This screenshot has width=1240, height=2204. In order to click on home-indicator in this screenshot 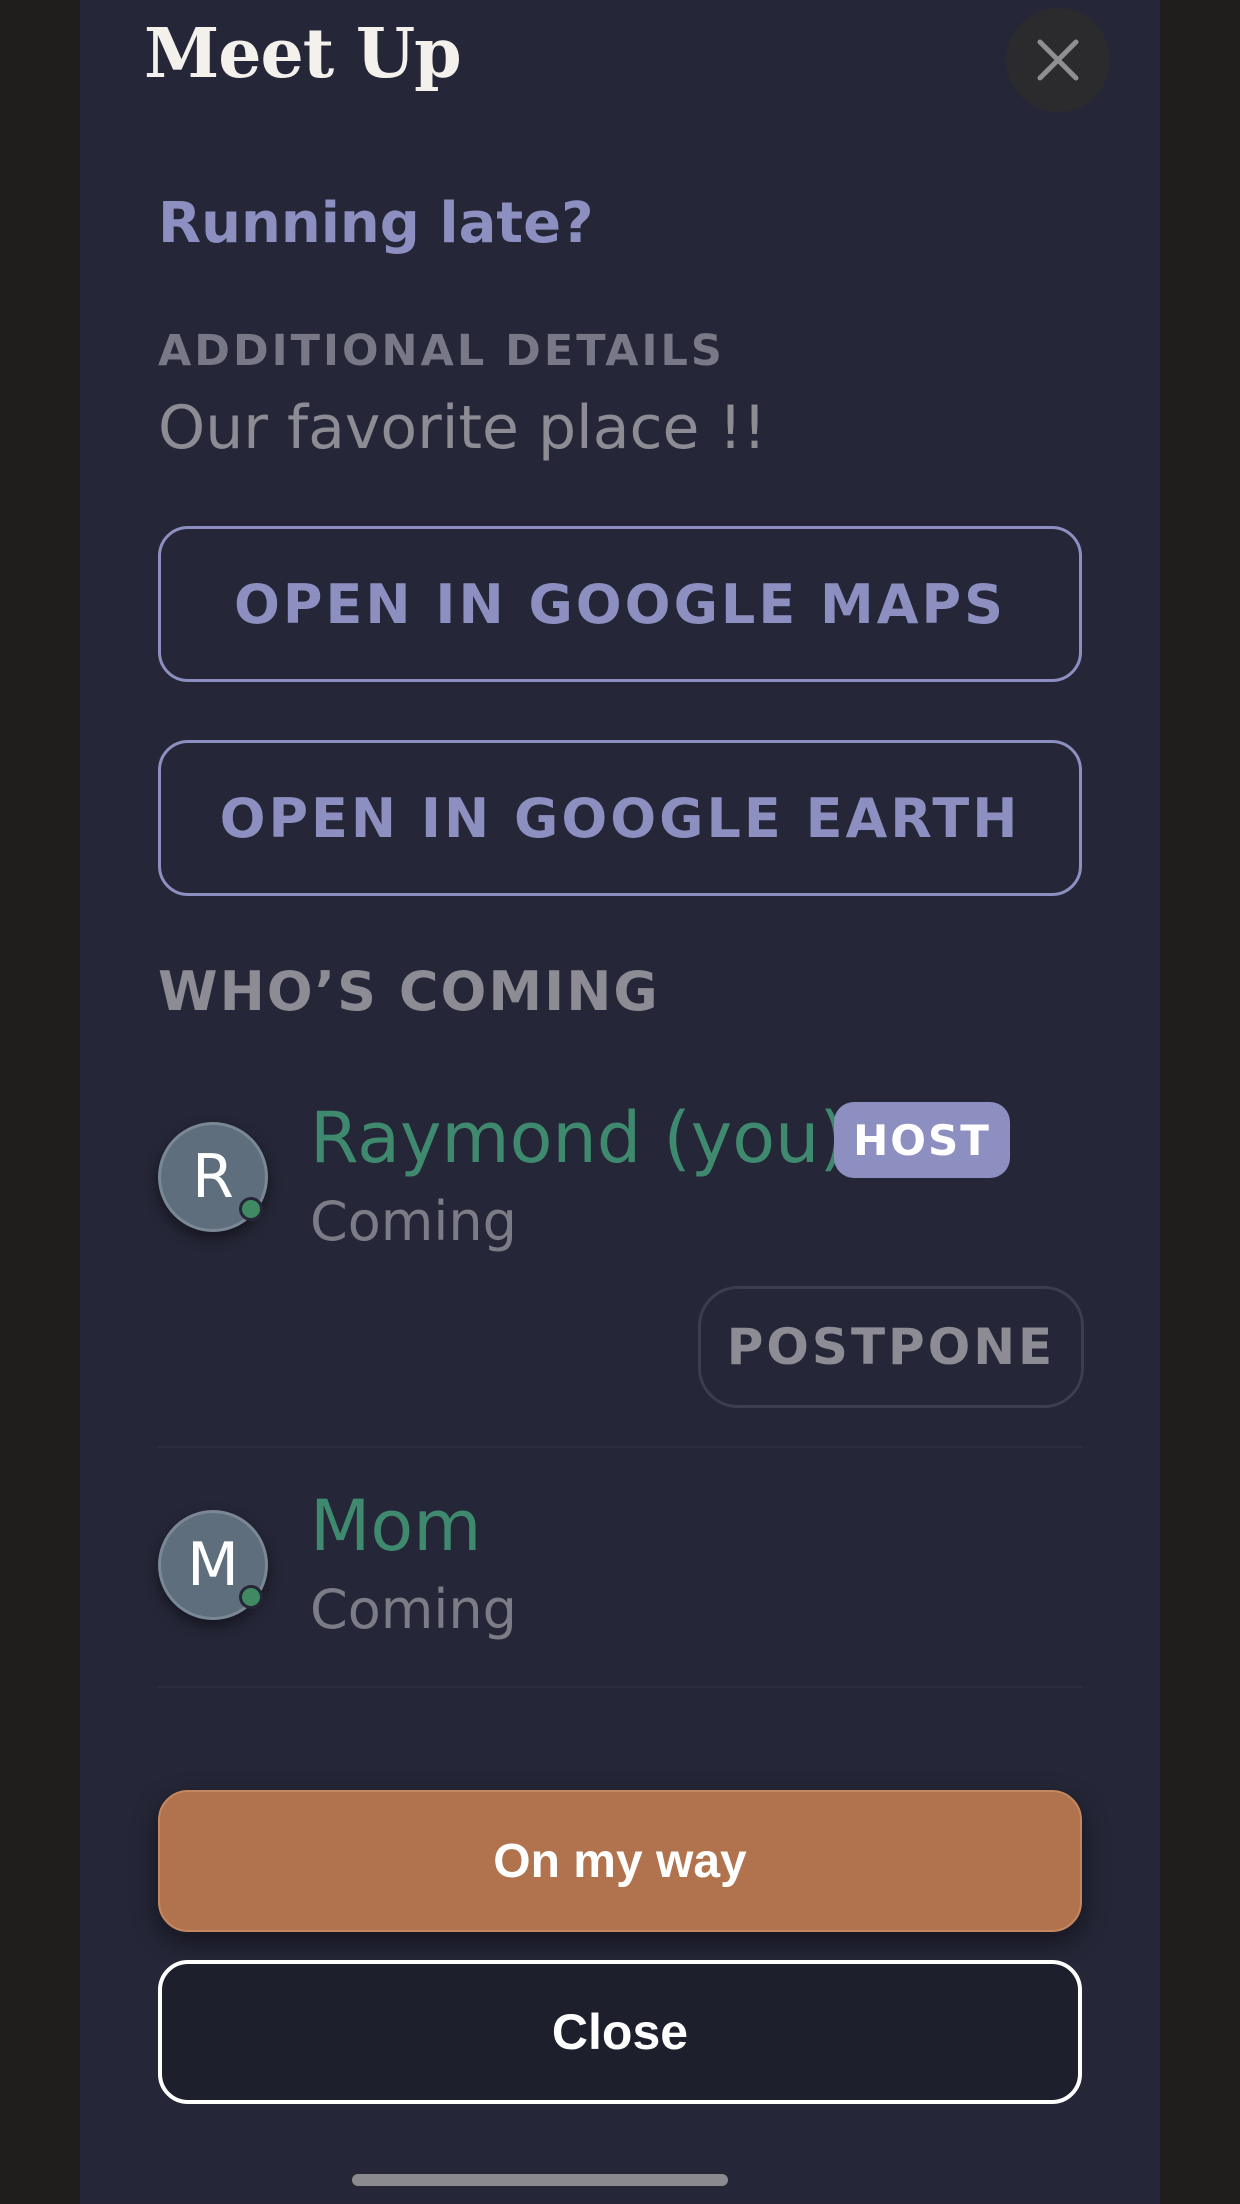, I will do `click(540, 2180)`.